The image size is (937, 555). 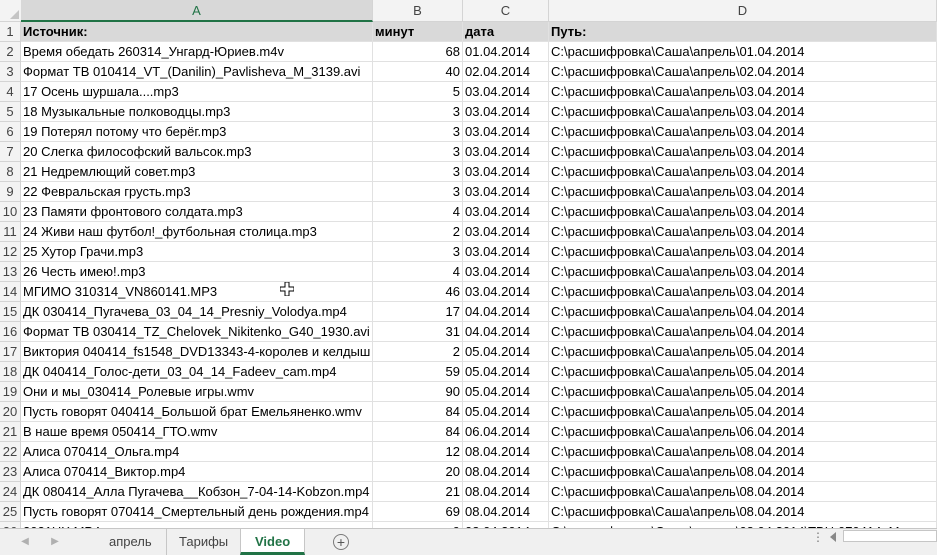 What do you see at coordinates (418, 492) in the screenshot?
I see `cell-minutes: 21` at bounding box center [418, 492].